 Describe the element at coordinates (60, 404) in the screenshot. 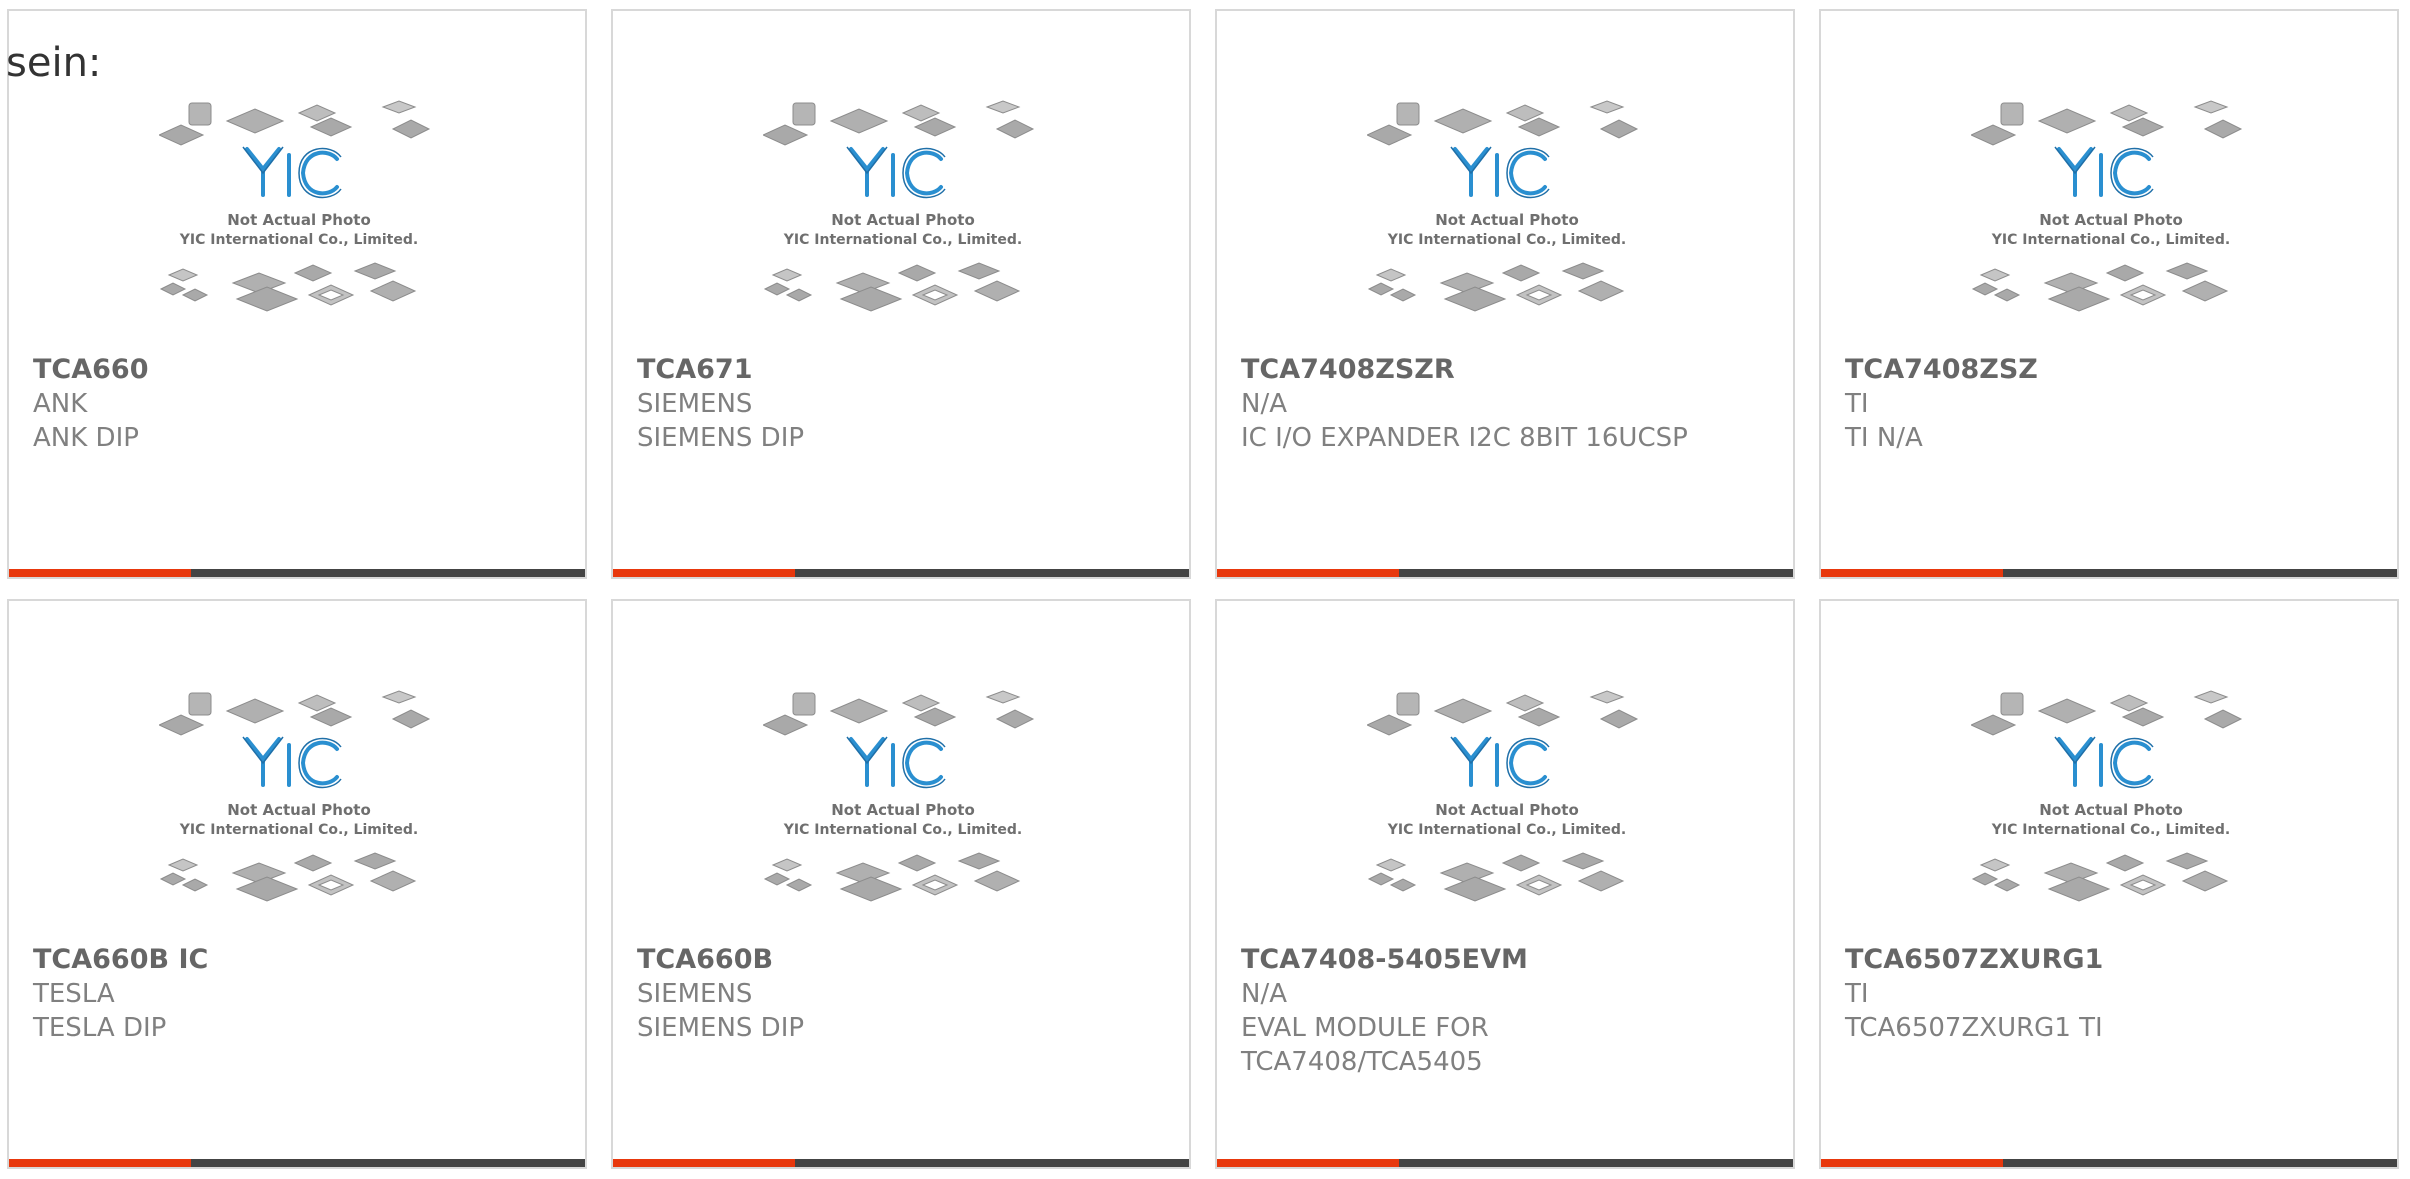

I see `manufacturer-text: ANK` at that location.